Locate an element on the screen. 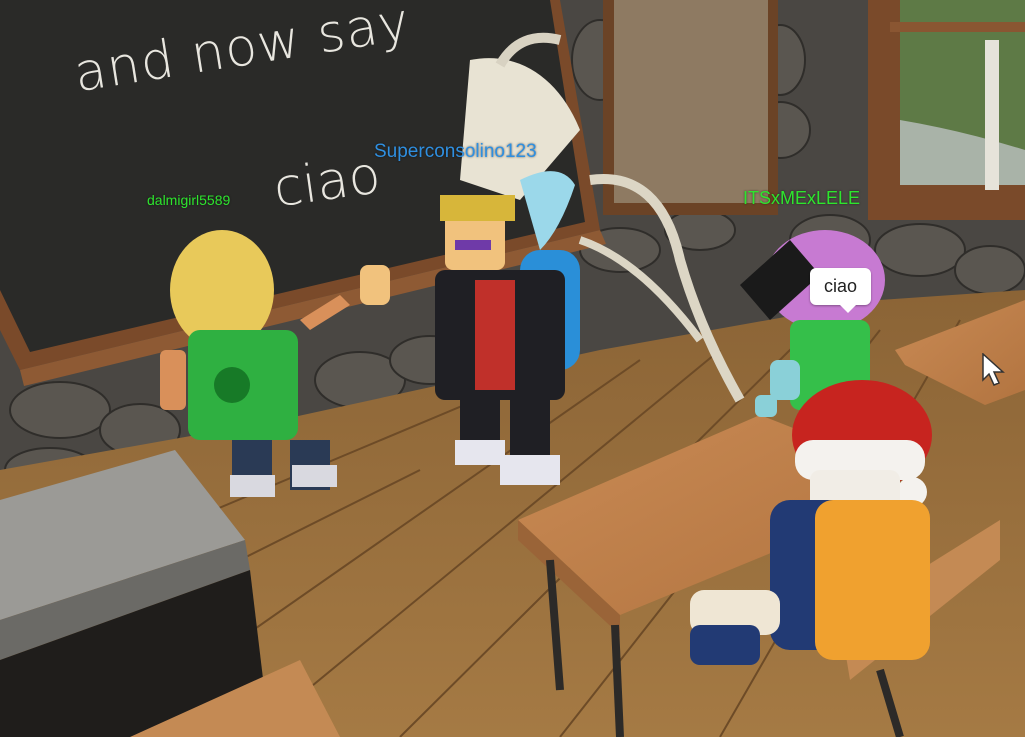 The height and width of the screenshot is (737, 1025). mouse-pointer-icon is located at coordinates (993, 369).